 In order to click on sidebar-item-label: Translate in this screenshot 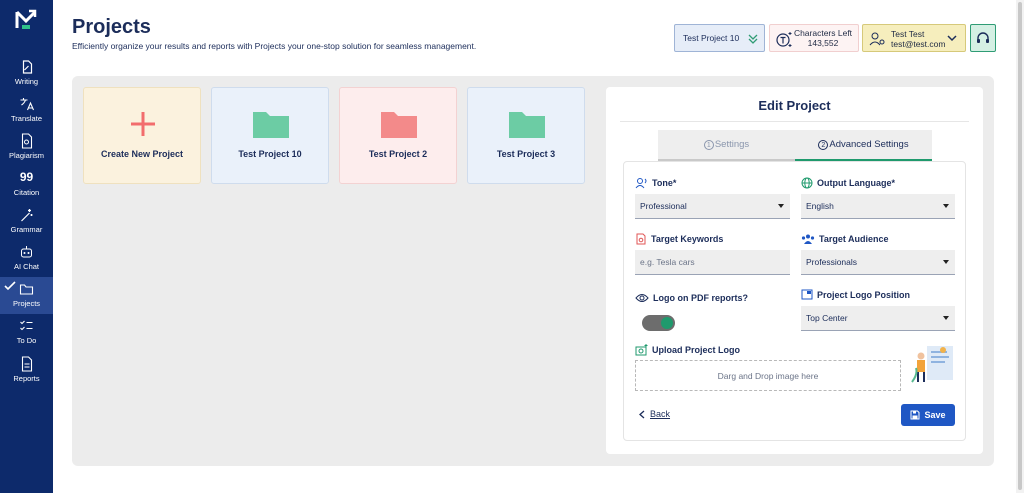, I will do `click(26, 118)`.